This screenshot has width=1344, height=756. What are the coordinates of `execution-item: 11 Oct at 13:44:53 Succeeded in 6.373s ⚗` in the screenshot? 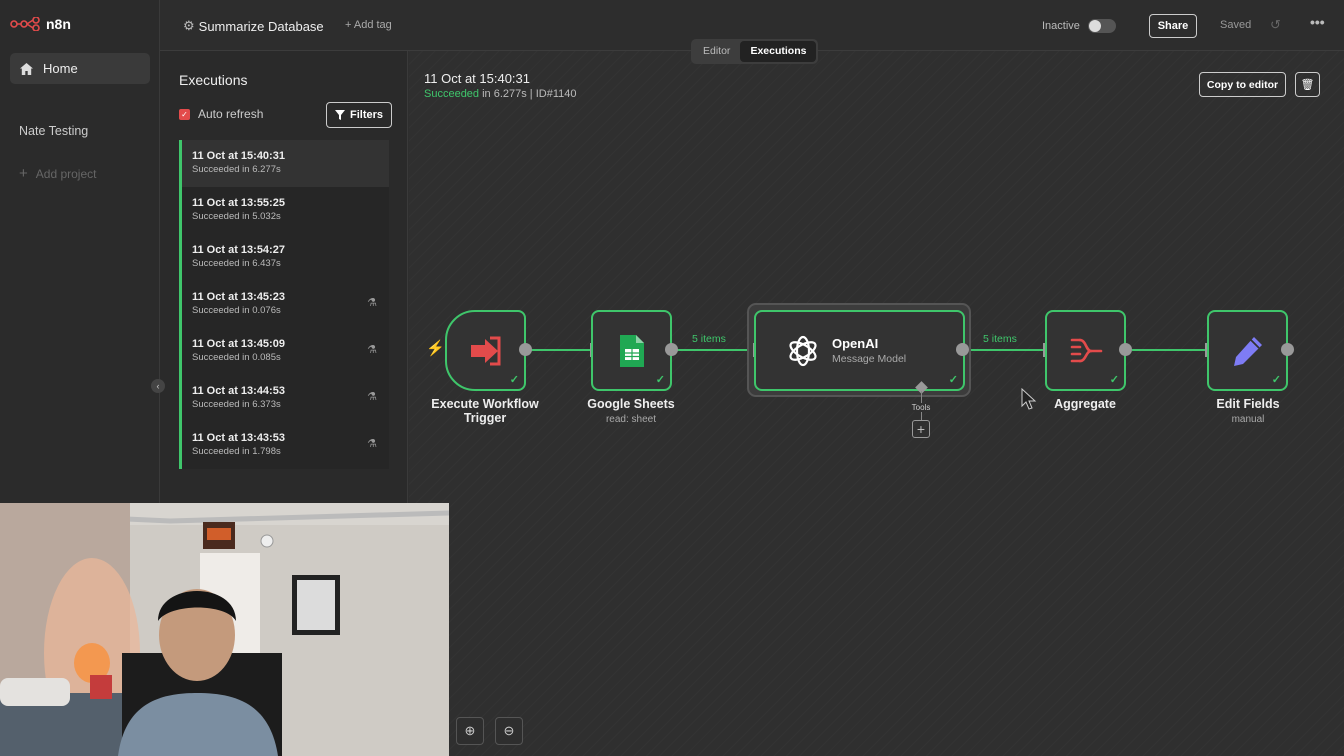 It's located at (284, 398).